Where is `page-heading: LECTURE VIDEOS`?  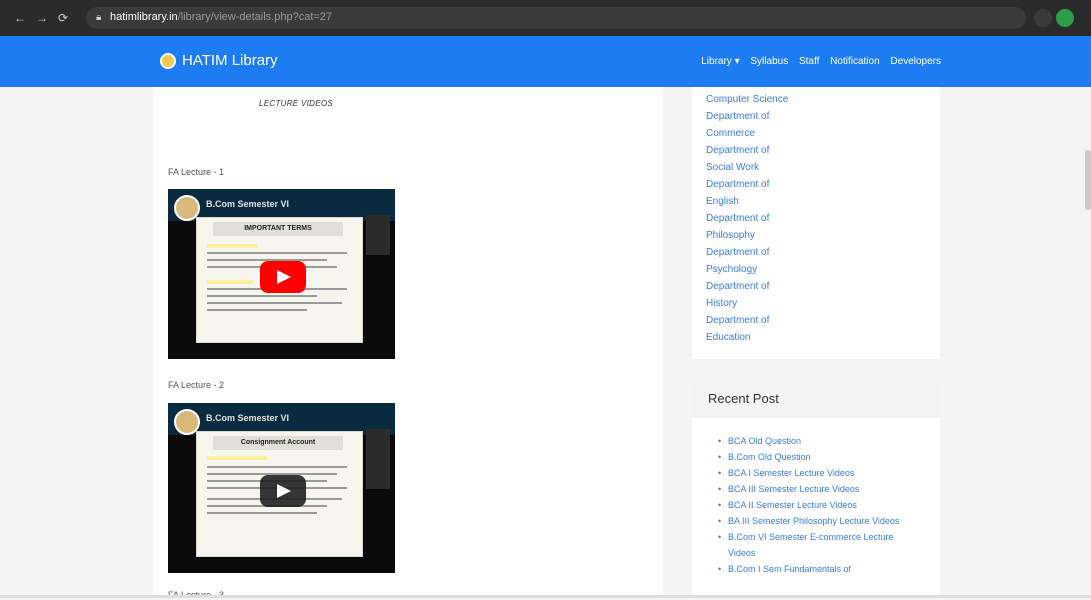
page-heading: LECTURE VIDEOS is located at coordinates (296, 103).